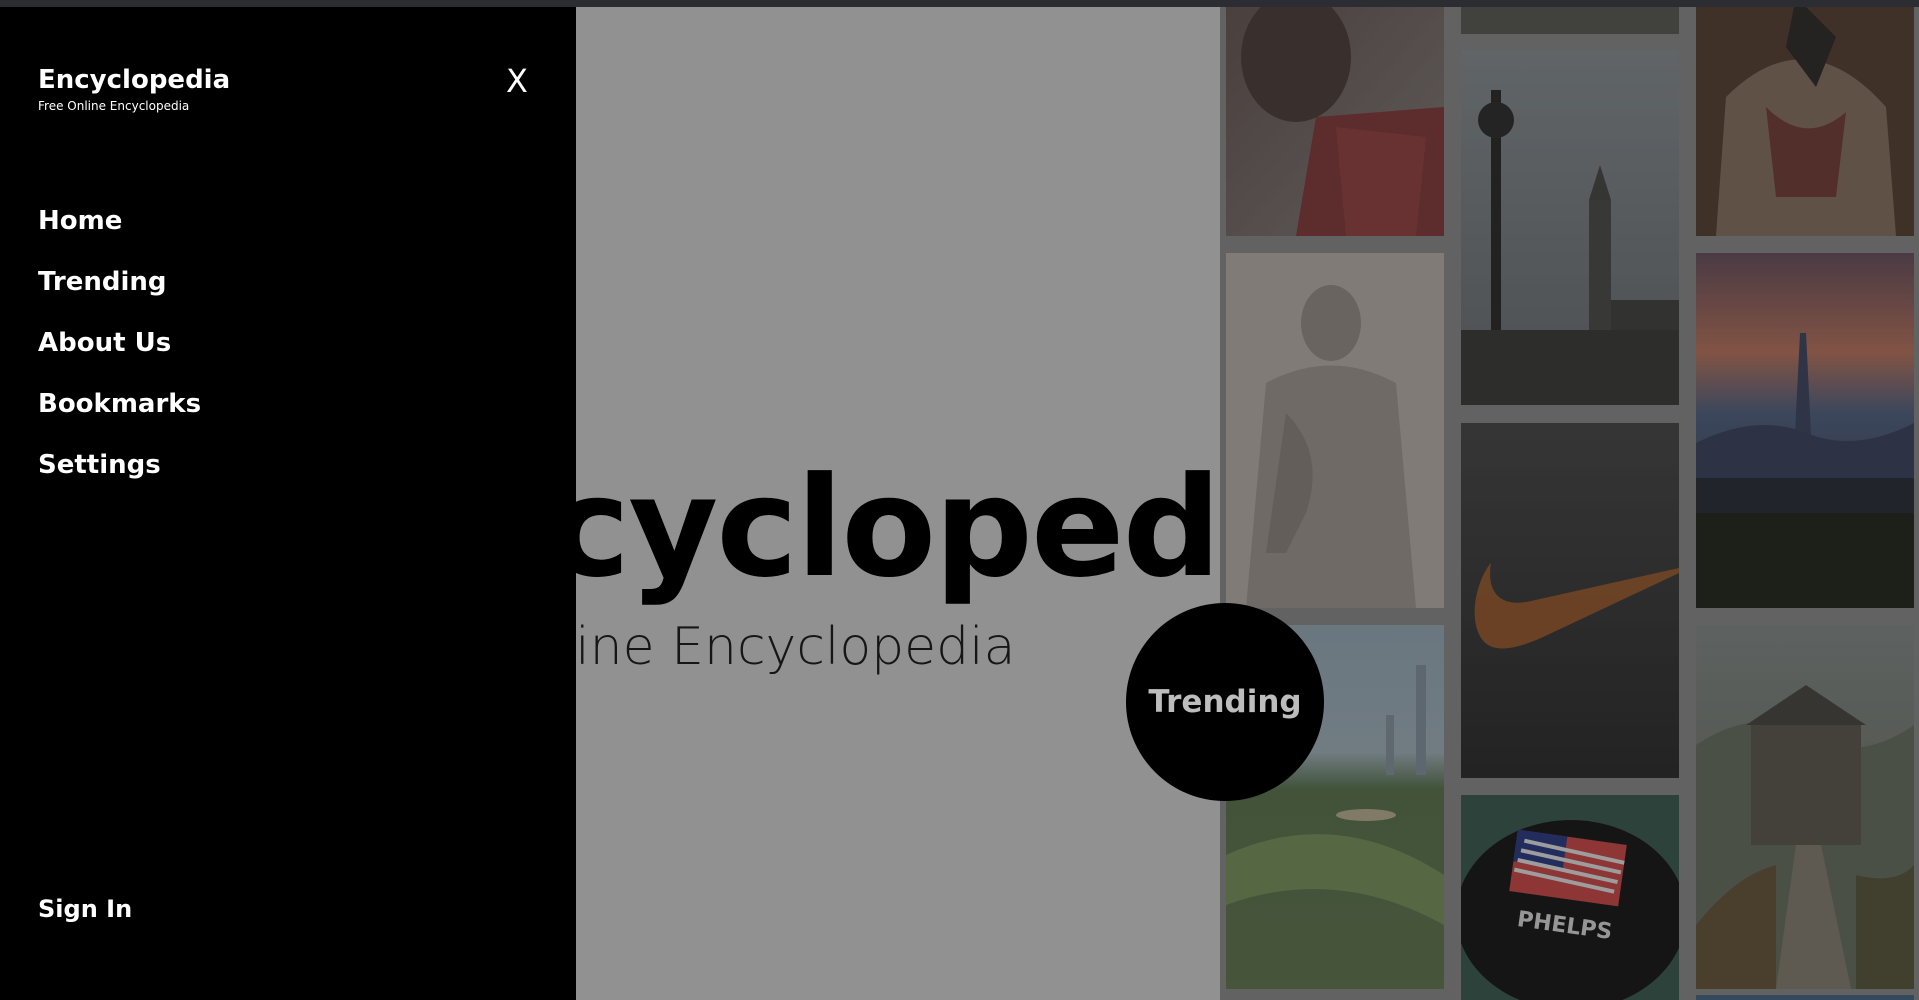 The height and width of the screenshot is (1000, 1919). What do you see at coordinates (1805, 807) in the screenshot?
I see `great-wall-image` at bounding box center [1805, 807].